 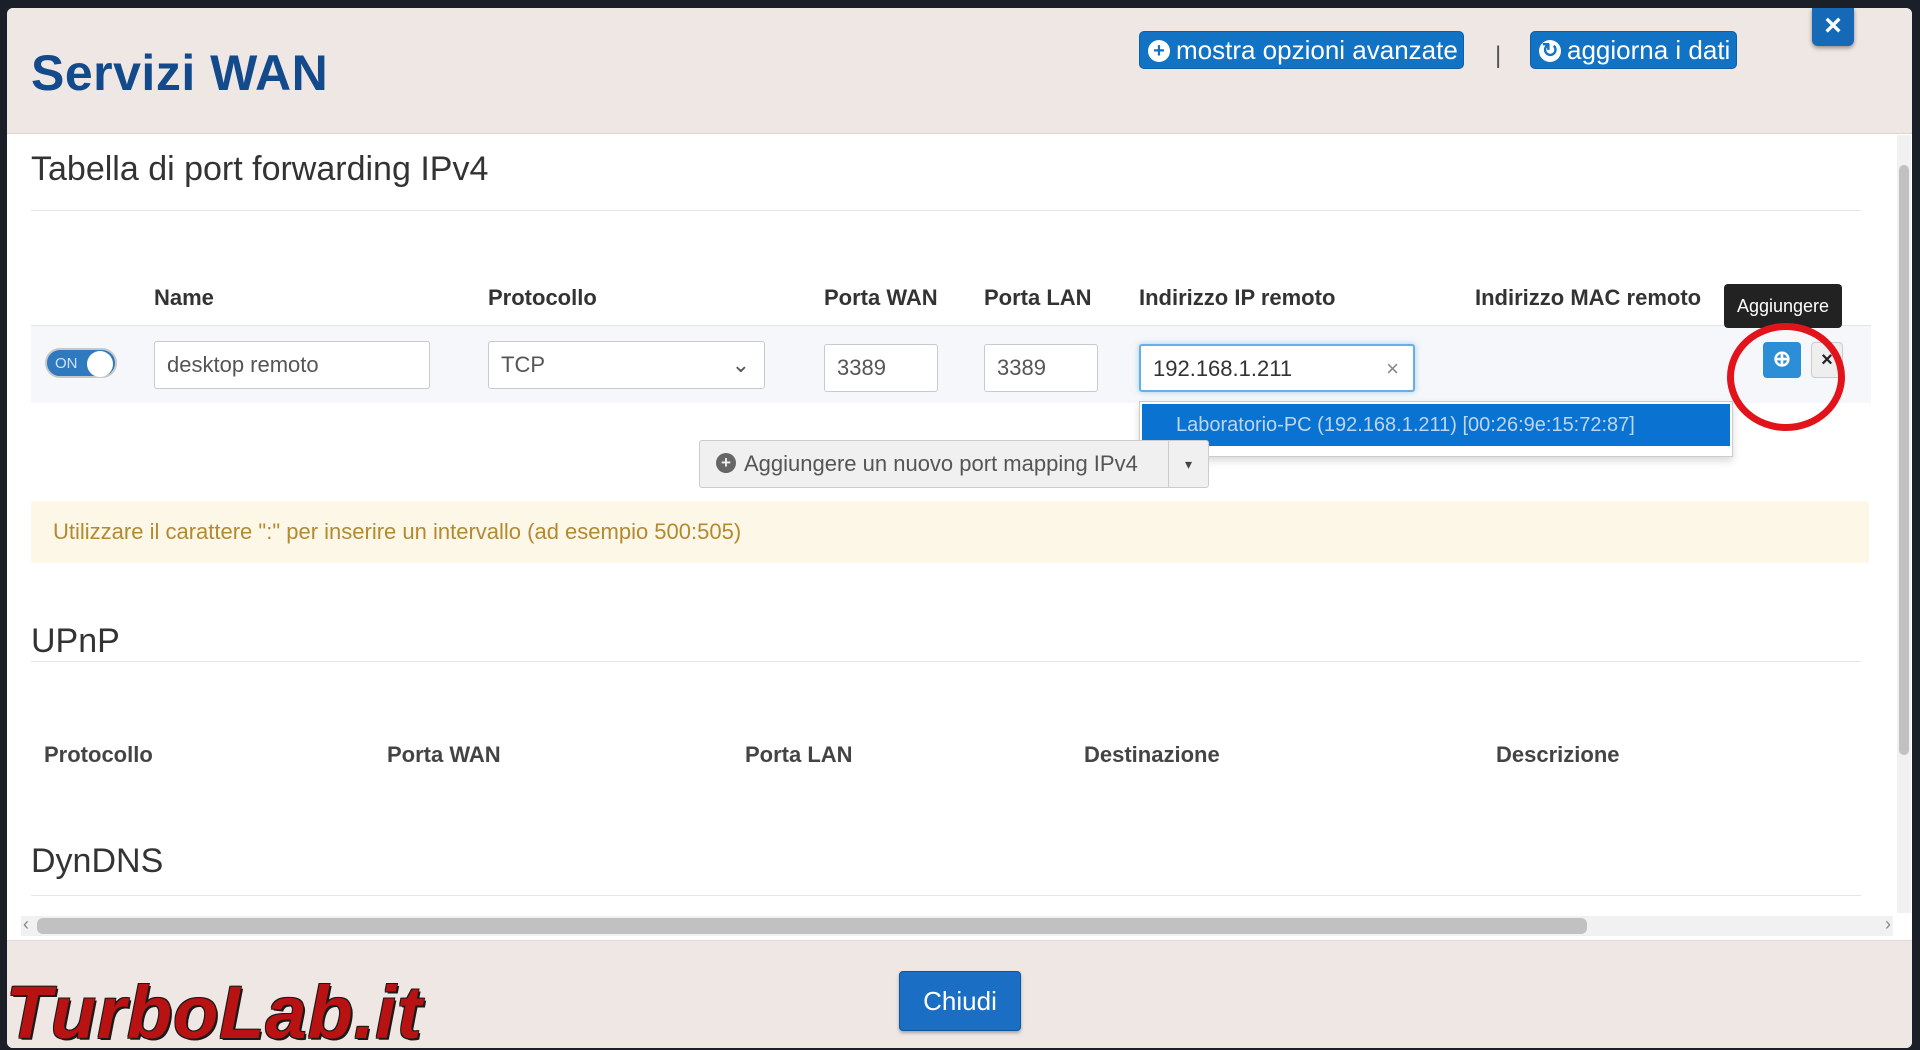 I want to click on close-icon: ×, so click(x=1833, y=27).